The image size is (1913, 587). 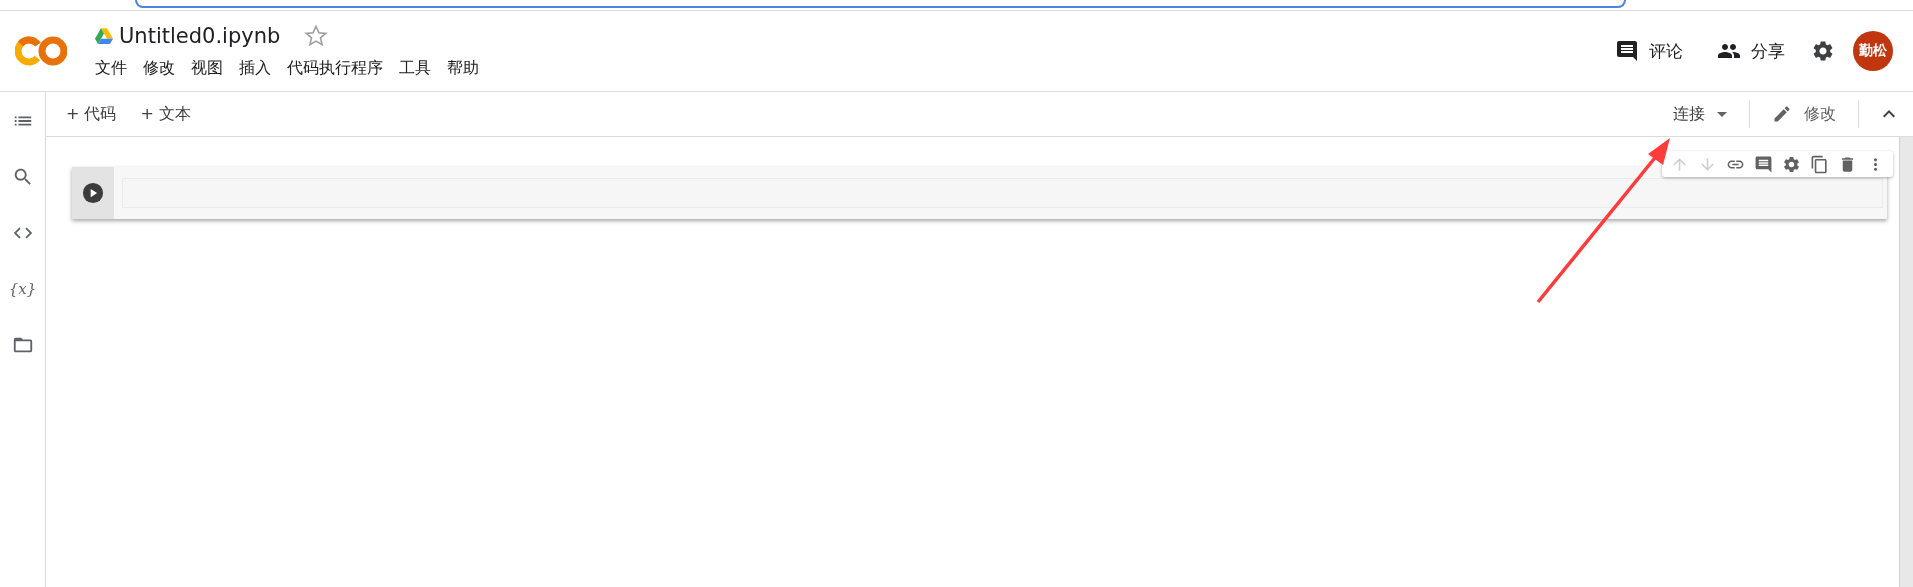 What do you see at coordinates (1873, 51) in the screenshot?
I see `avatar: 勤松` at bounding box center [1873, 51].